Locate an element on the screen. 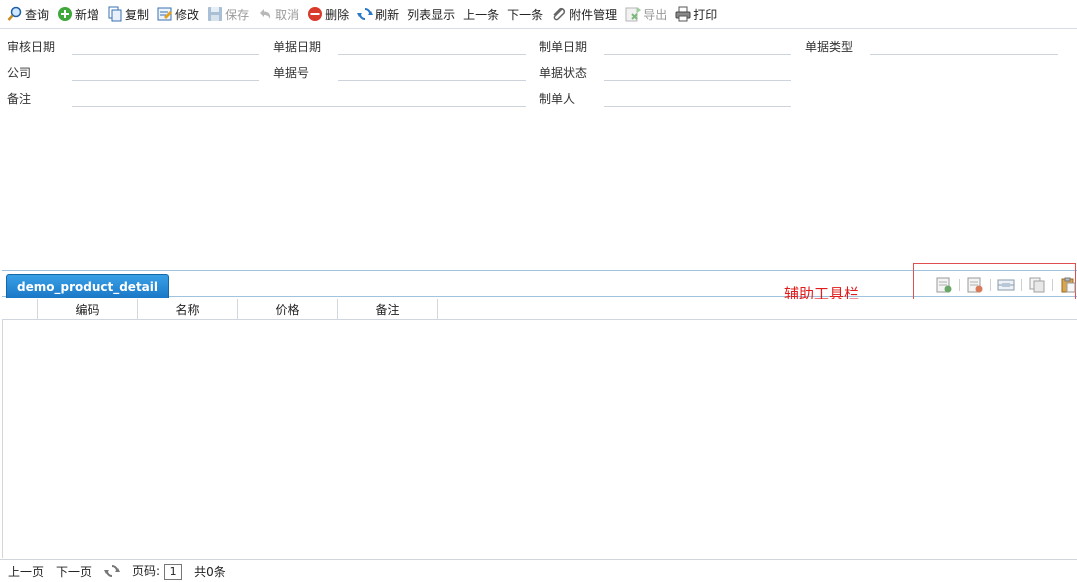 The width and height of the screenshot is (1077, 582). add-row-icon is located at coordinates (944, 285).